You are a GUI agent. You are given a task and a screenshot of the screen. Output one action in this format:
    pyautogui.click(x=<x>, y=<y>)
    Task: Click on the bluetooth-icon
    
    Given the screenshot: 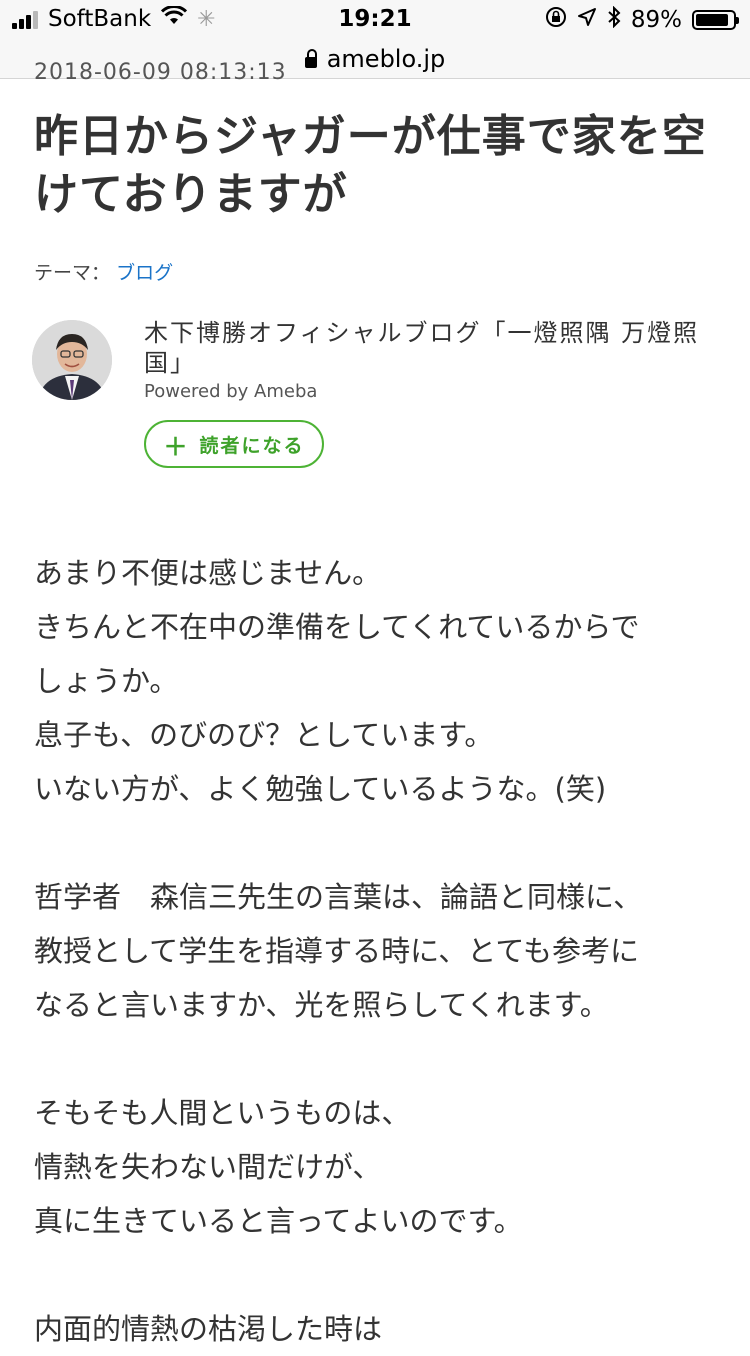 What is the action you would take?
    pyautogui.click(x=614, y=19)
    